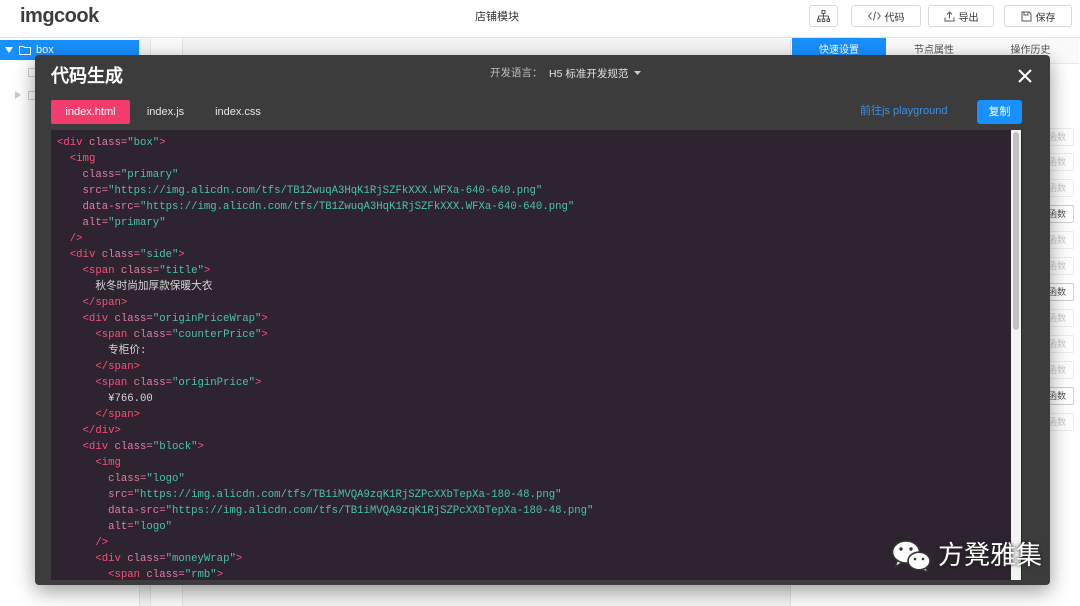 The width and height of the screenshot is (1080, 606). I want to click on code-button-label: 代码, so click(894, 18).